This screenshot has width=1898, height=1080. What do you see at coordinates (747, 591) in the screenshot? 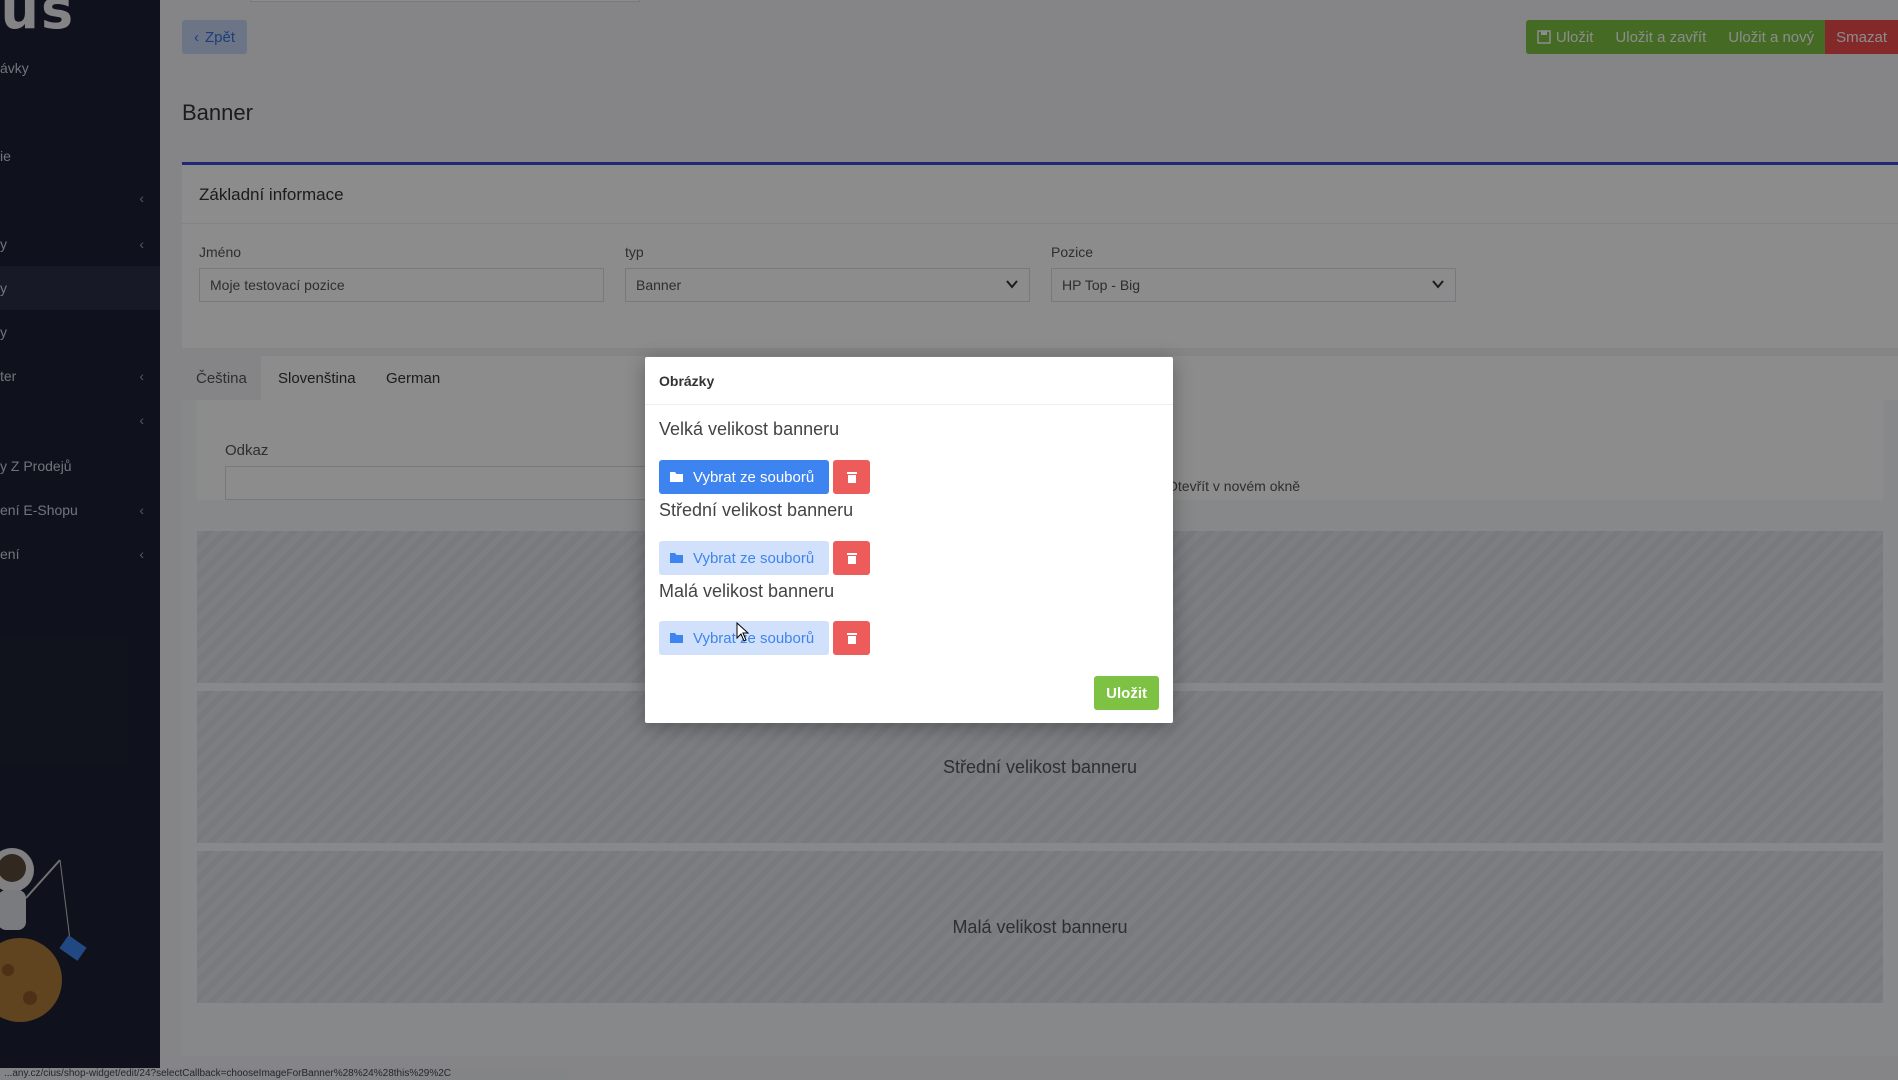
I see `small-banner-label: Malá velikost banneru` at bounding box center [747, 591].